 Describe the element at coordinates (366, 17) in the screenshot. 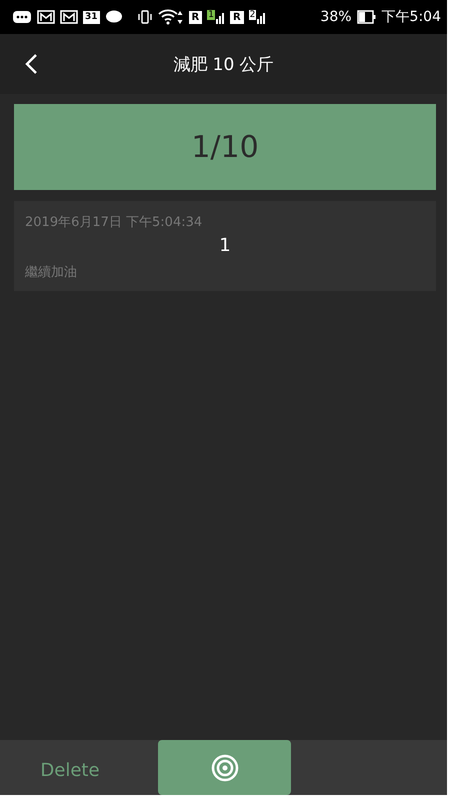

I see `battery-icon` at that location.